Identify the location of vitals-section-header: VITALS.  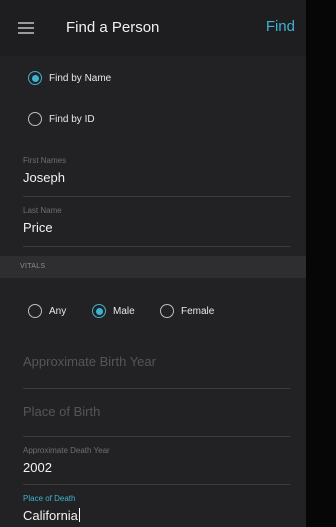
(153, 267).